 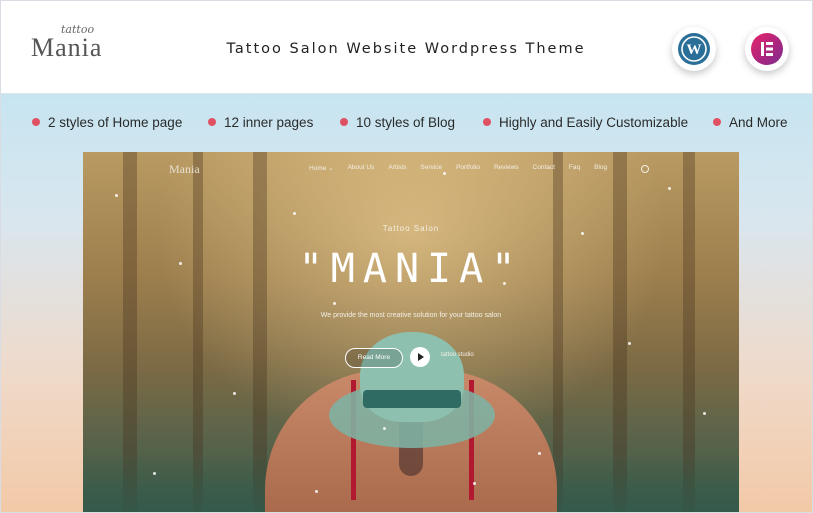 I want to click on play-icon, so click(x=421, y=357).